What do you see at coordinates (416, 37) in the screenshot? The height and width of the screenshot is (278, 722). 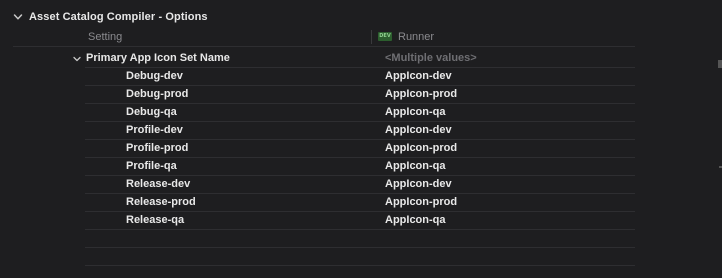 I see `column-header-runner: Runner` at bounding box center [416, 37].